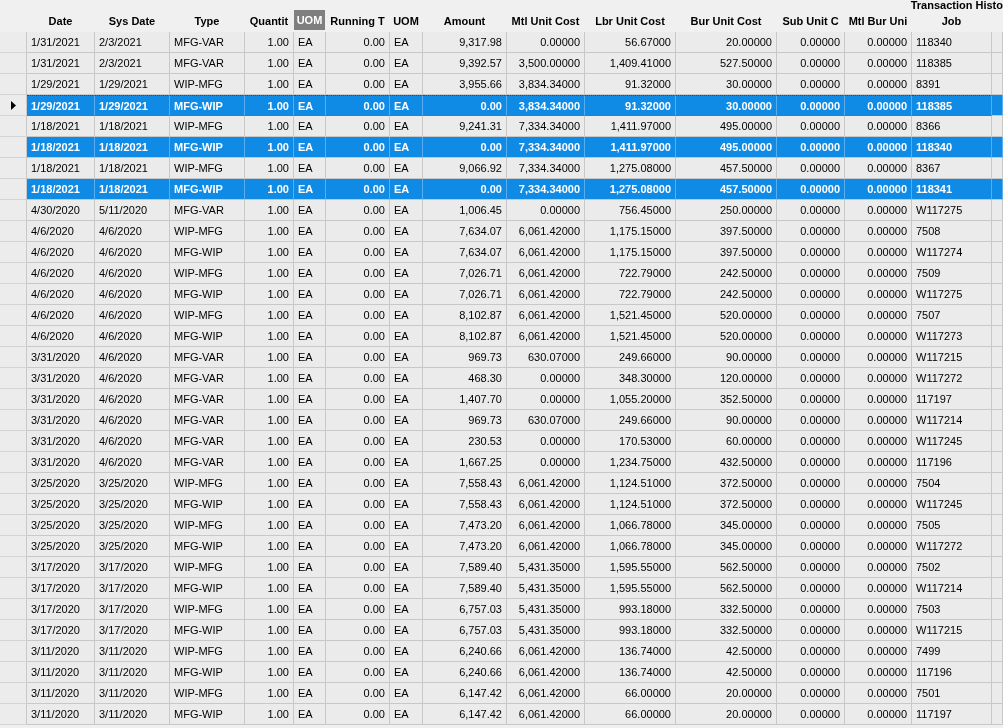 The image size is (1003, 728). I want to click on table-cell: 372.50000, so click(726, 483).